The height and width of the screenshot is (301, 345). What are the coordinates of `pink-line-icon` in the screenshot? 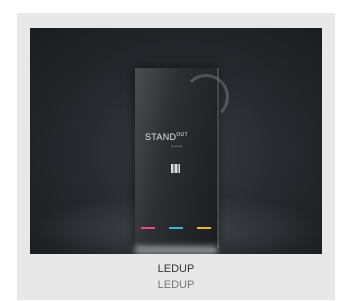 It's located at (148, 225).